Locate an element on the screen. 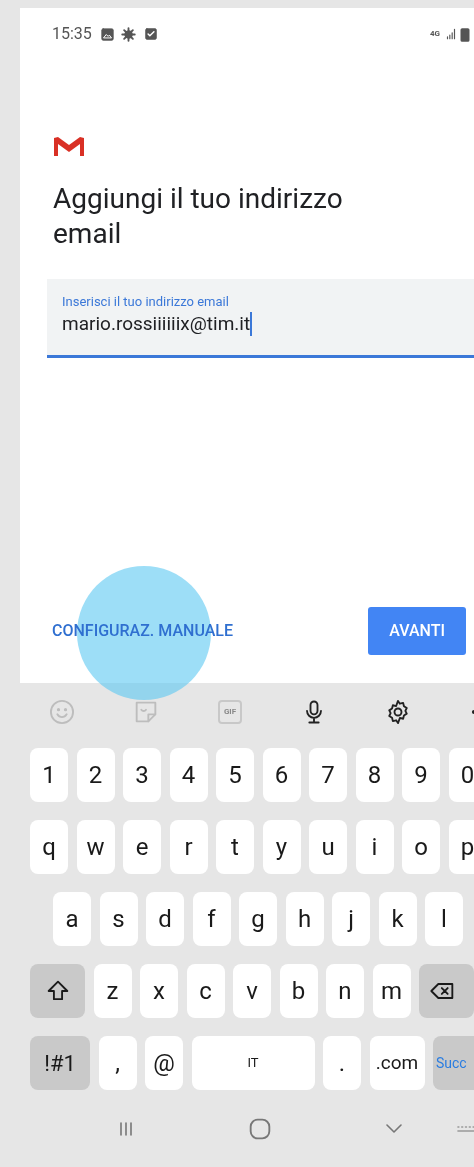  key: 3 is located at coordinates (142, 775).